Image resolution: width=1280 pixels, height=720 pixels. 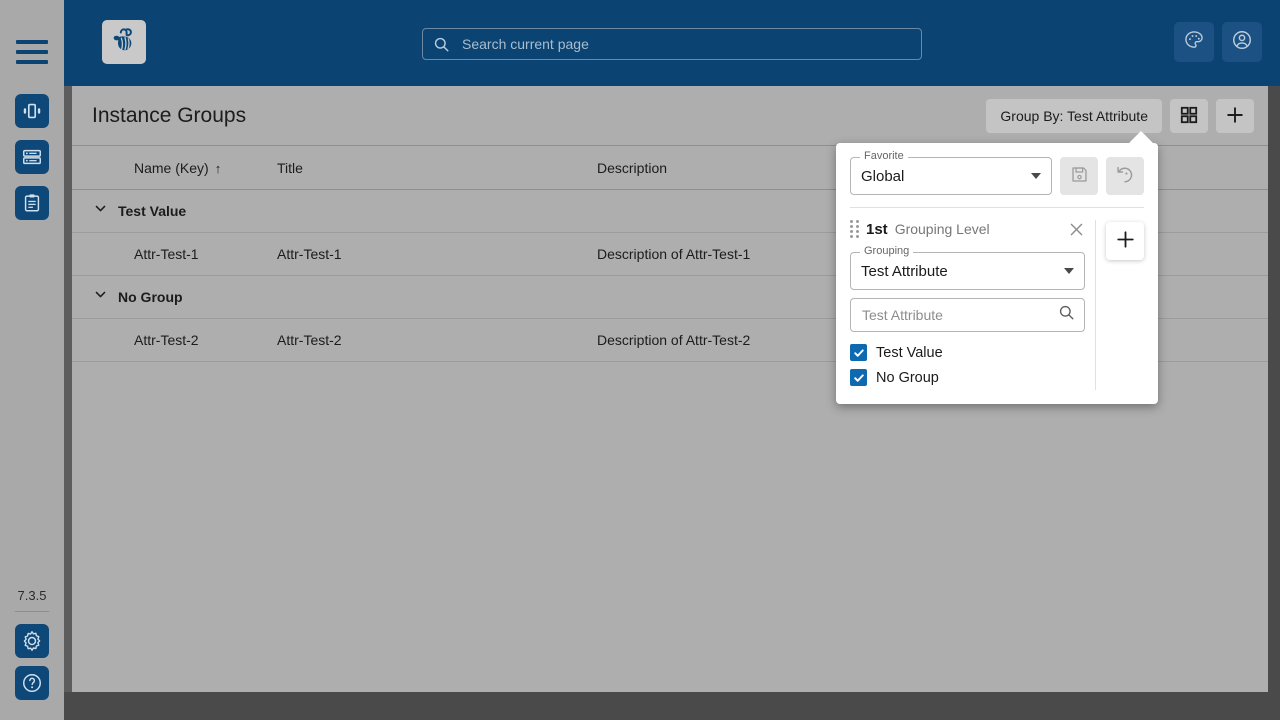 I want to click on account-button, so click(x=1242, y=42).